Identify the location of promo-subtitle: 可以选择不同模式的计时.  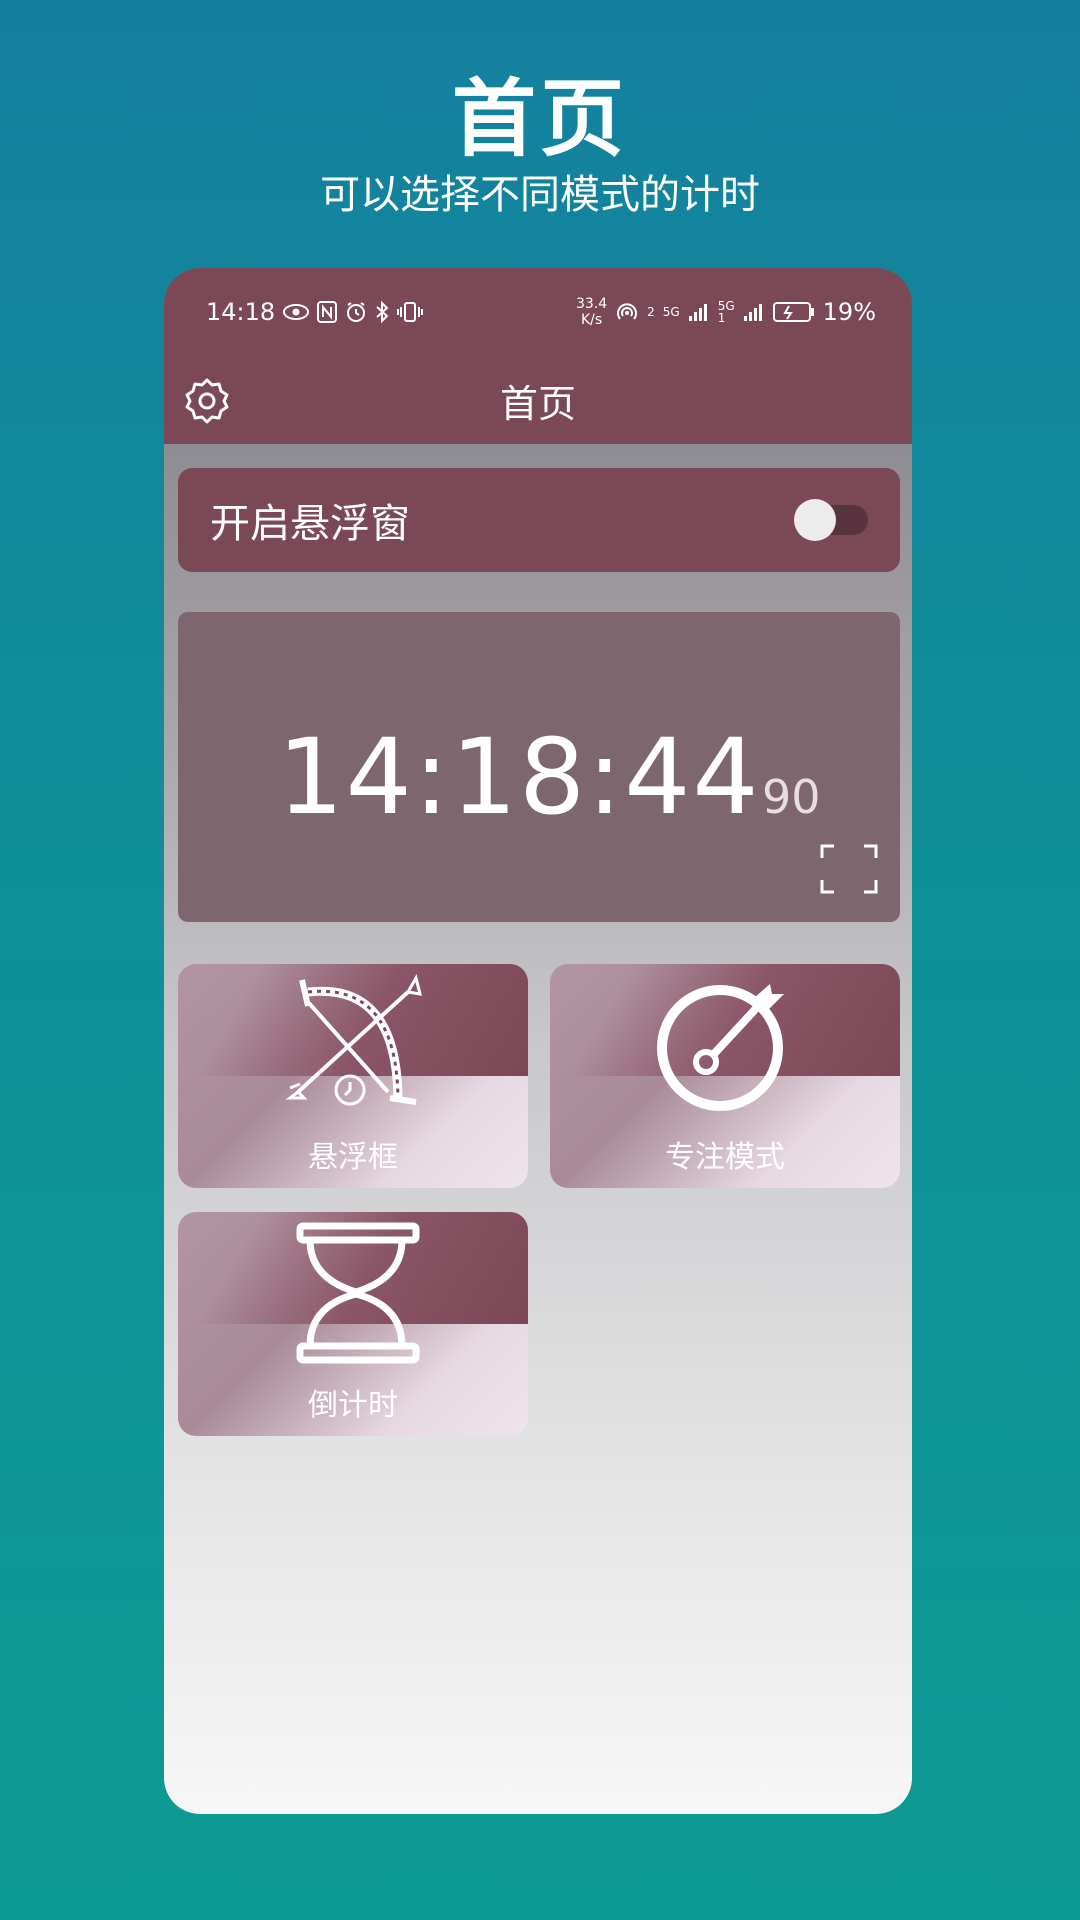
(540, 195).